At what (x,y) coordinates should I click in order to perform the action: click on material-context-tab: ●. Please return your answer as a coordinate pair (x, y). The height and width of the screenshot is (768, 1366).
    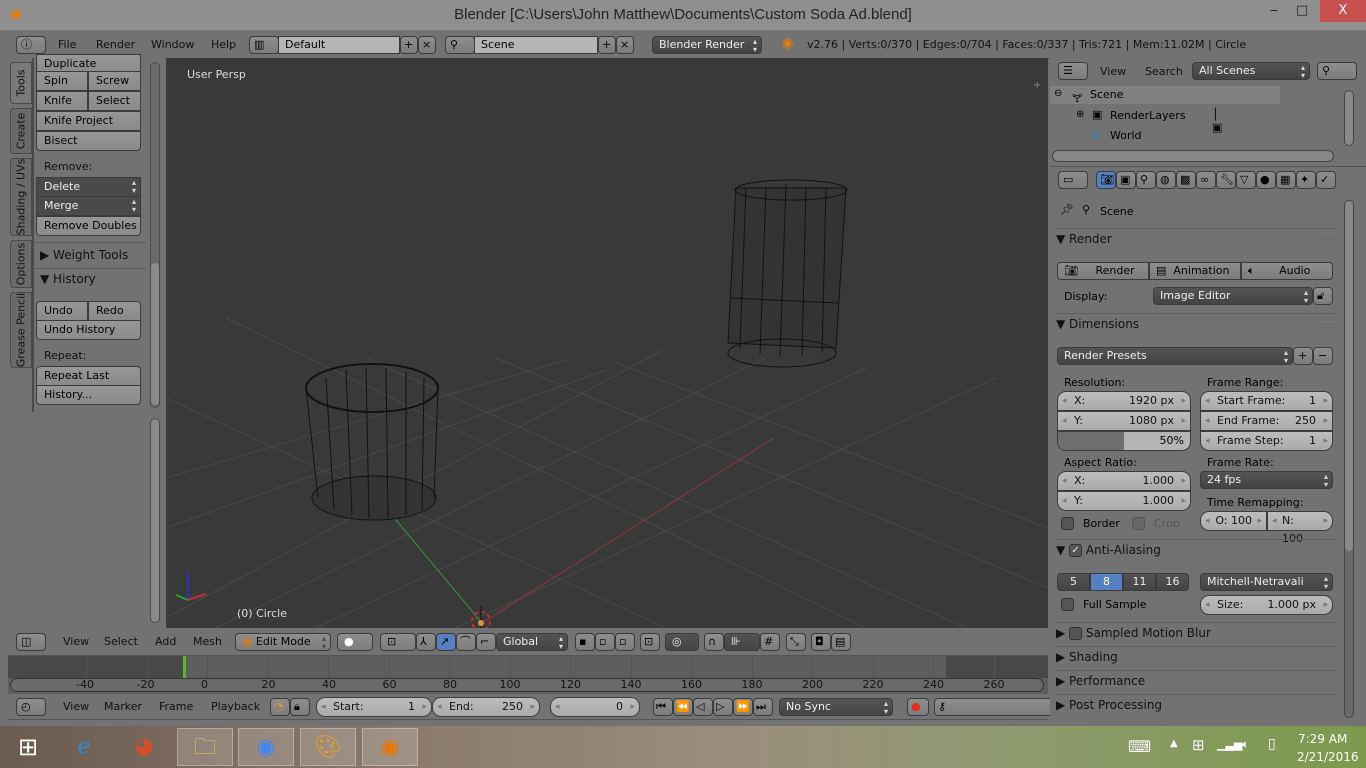
    Looking at the image, I should click on (1266, 180).